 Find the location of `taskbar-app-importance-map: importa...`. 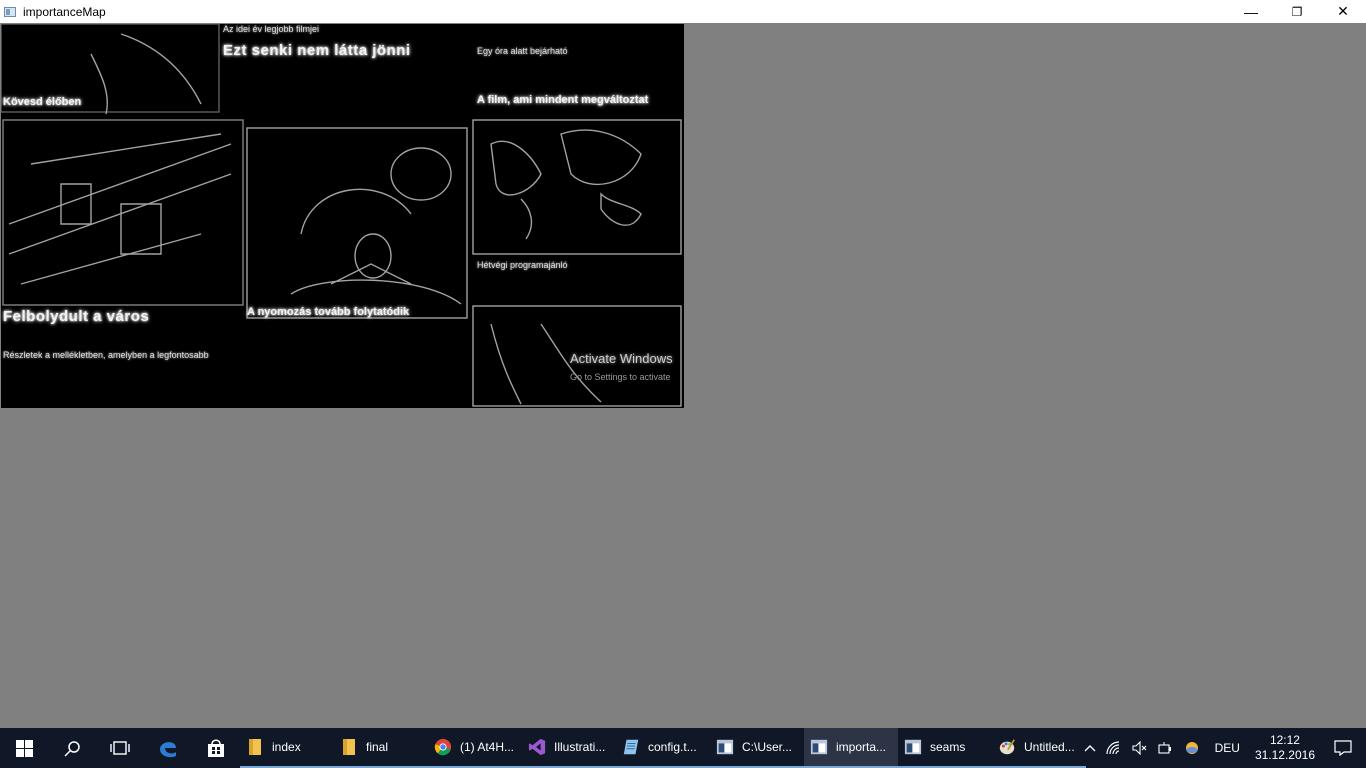

taskbar-app-importance-map: importa... is located at coordinates (851, 748).